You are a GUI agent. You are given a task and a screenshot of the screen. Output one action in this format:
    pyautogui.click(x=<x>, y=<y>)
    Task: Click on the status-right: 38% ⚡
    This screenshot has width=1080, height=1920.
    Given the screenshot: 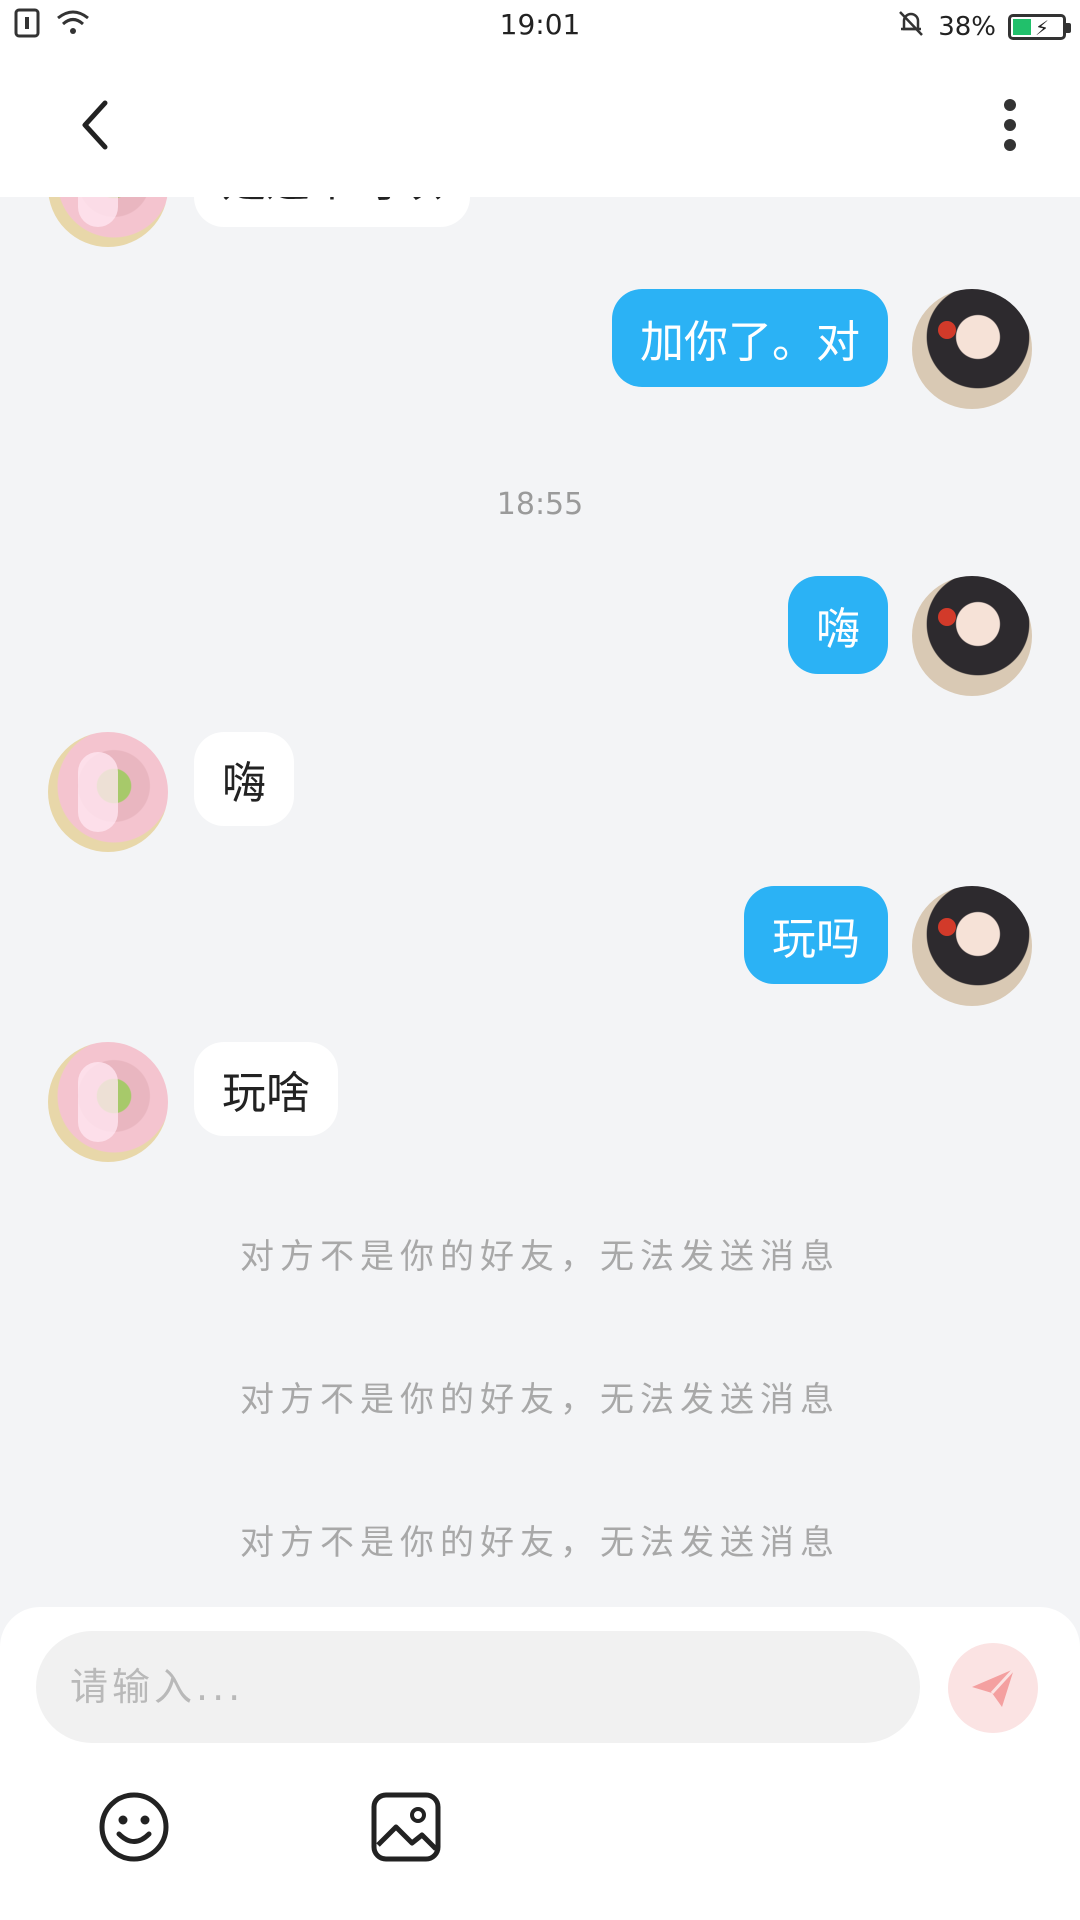 What is the action you would take?
    pyautogui.click(x=983, y=26)
    